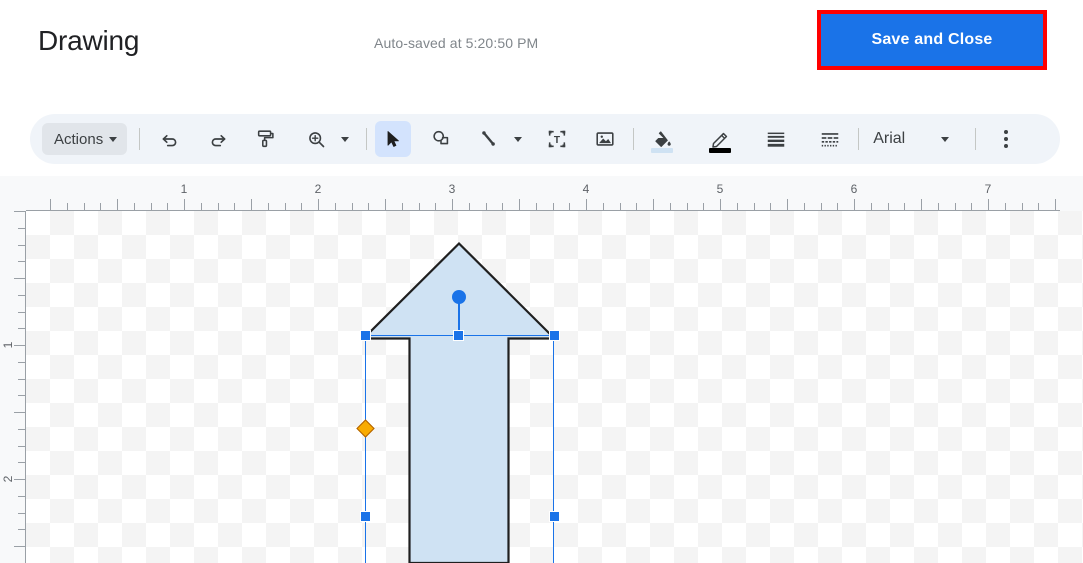 This screenshot has width=1083, height=563. I want to click on zoom-dropdown-button, so click(345, 139).